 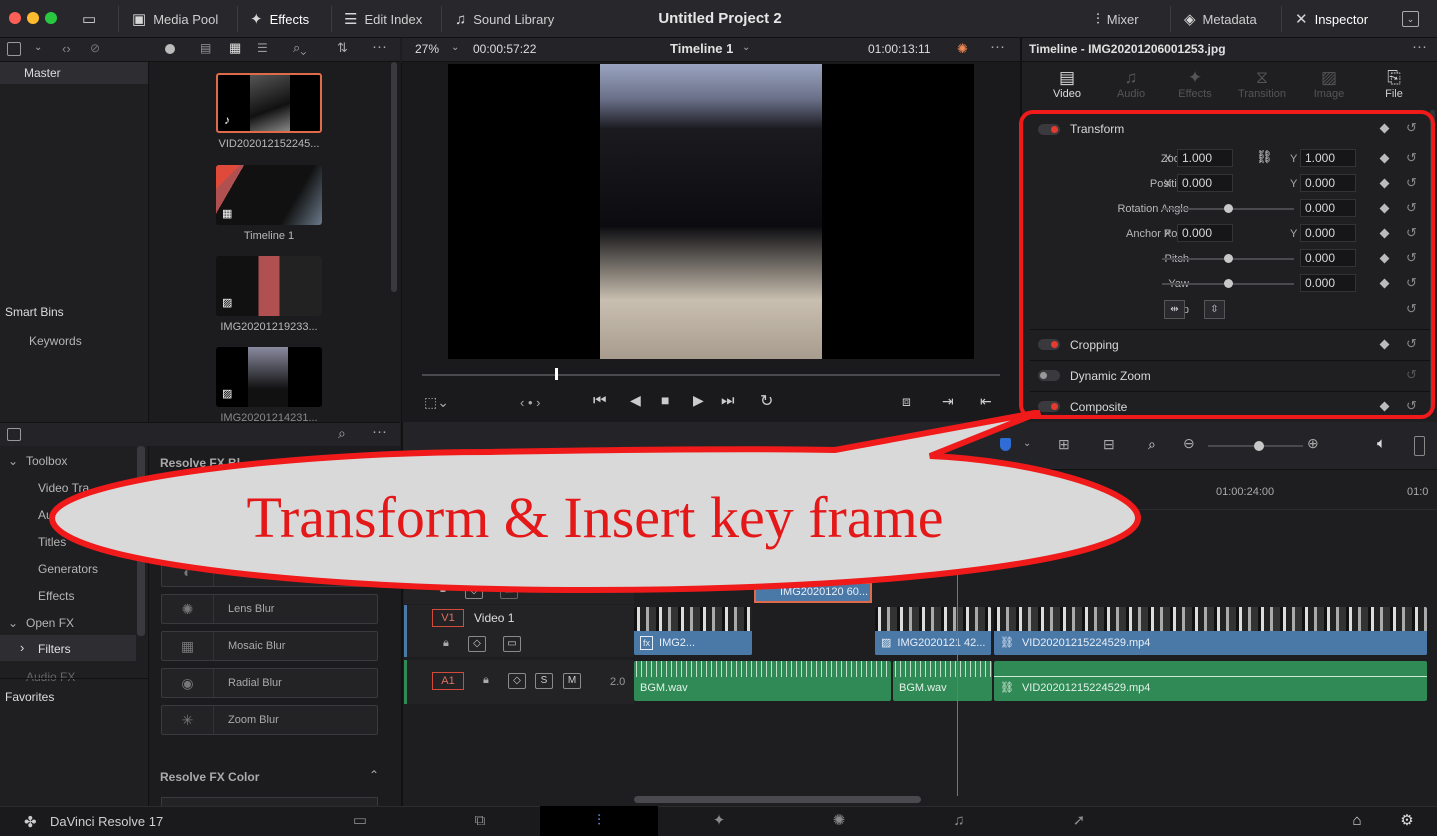 I want to click on grid-view-icon: ▦, so click(x=235, y=48).